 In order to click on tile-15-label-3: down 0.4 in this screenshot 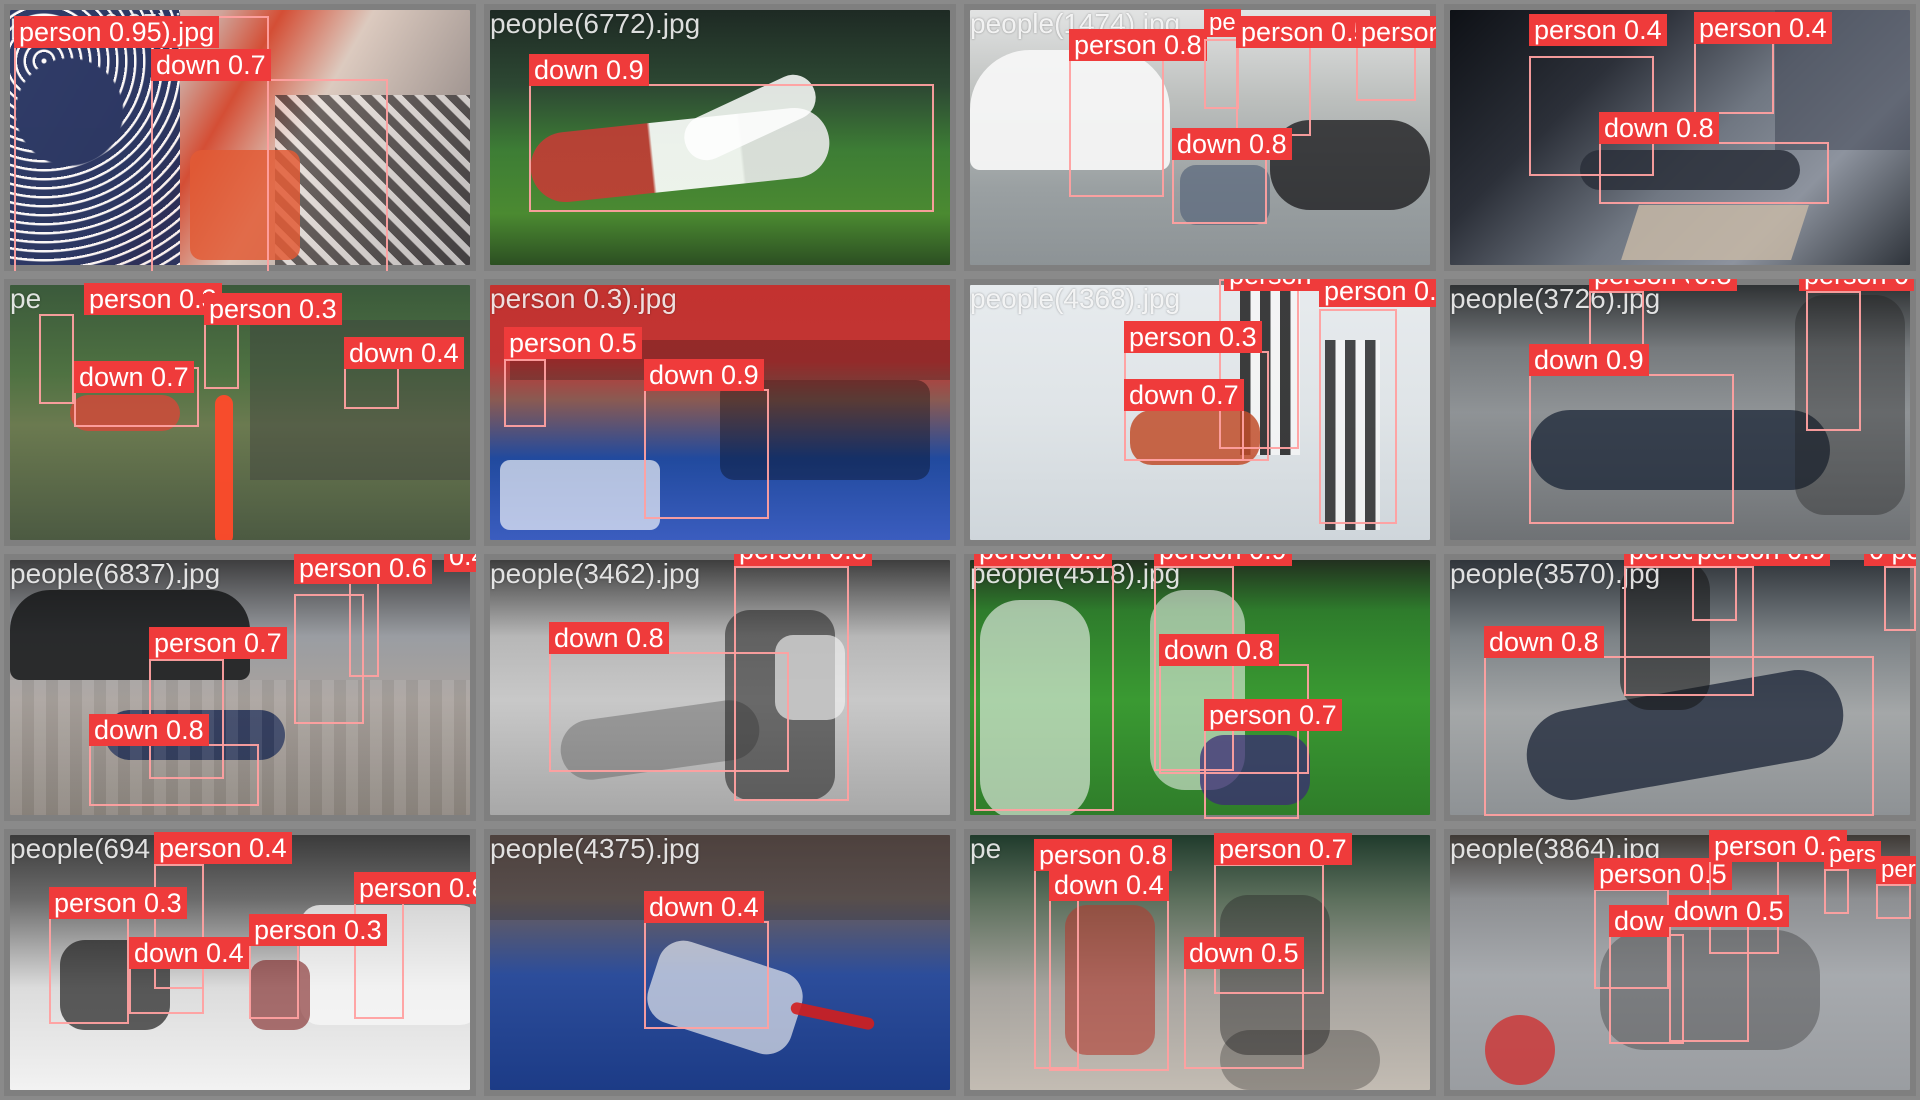, I will do `click(1109, 885)`.